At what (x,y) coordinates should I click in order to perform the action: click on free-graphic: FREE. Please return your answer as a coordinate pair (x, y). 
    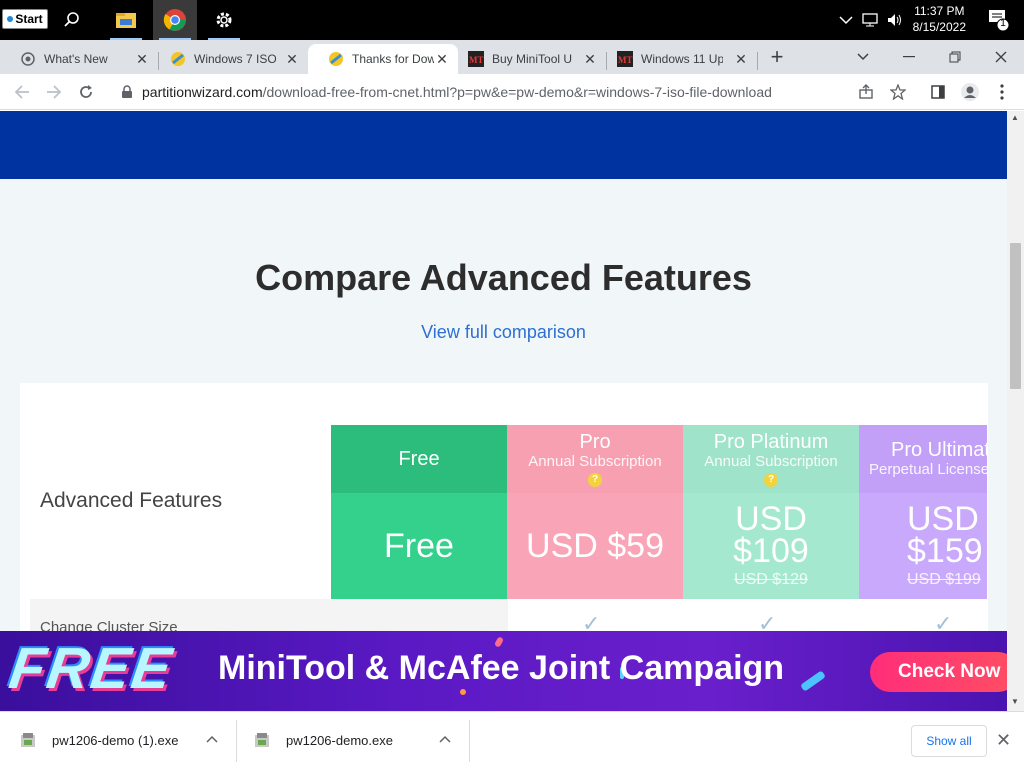
    Looking at the image, I should click on (91, 668).